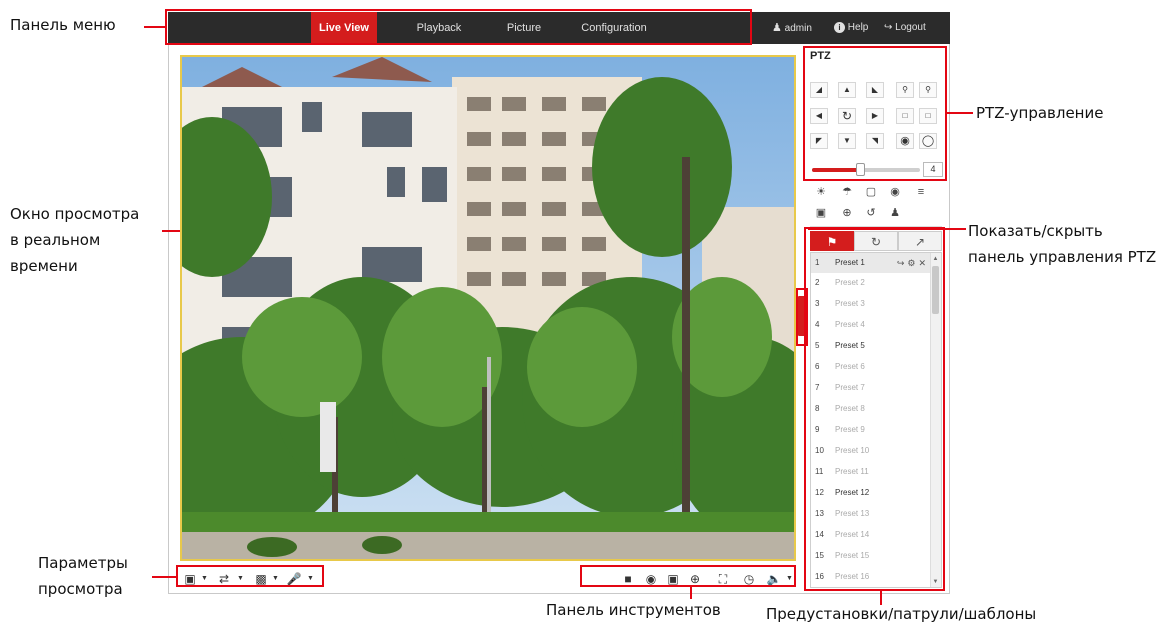 The height and width of the screenshot is (630, 1171). What do you see at coordinates (83, 563) in the screenshot?
I see `callout-view-params-1: Параметры` at bounding box center [83, 563].